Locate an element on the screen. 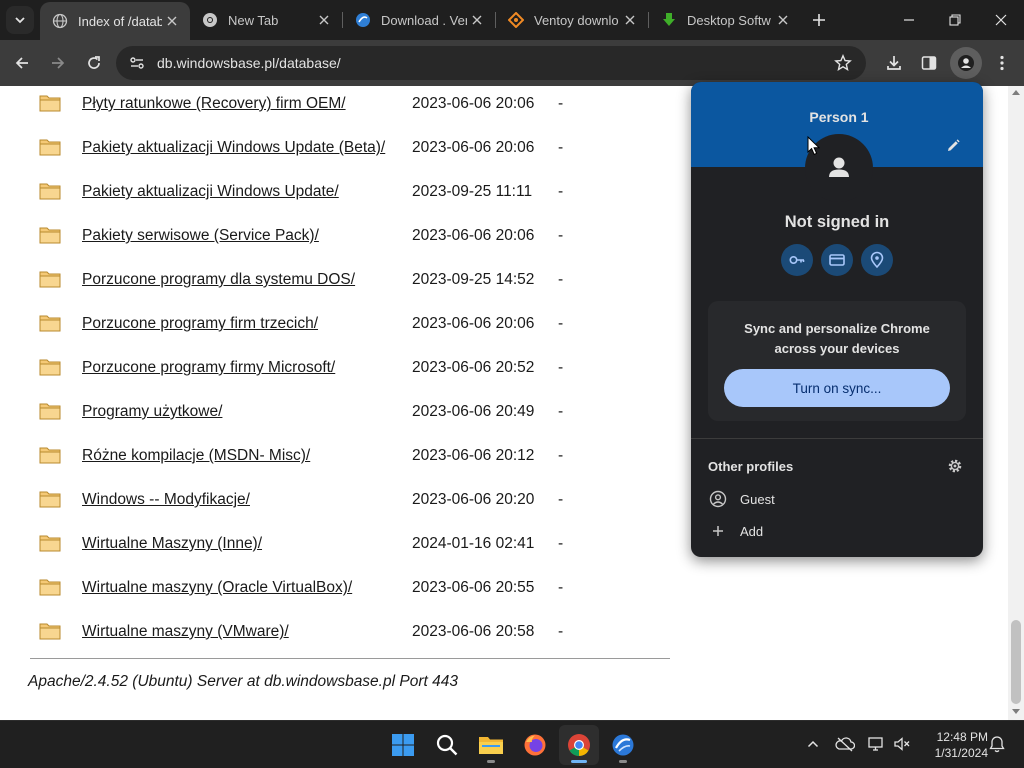  search-icon is located at coordinates (447, 745).